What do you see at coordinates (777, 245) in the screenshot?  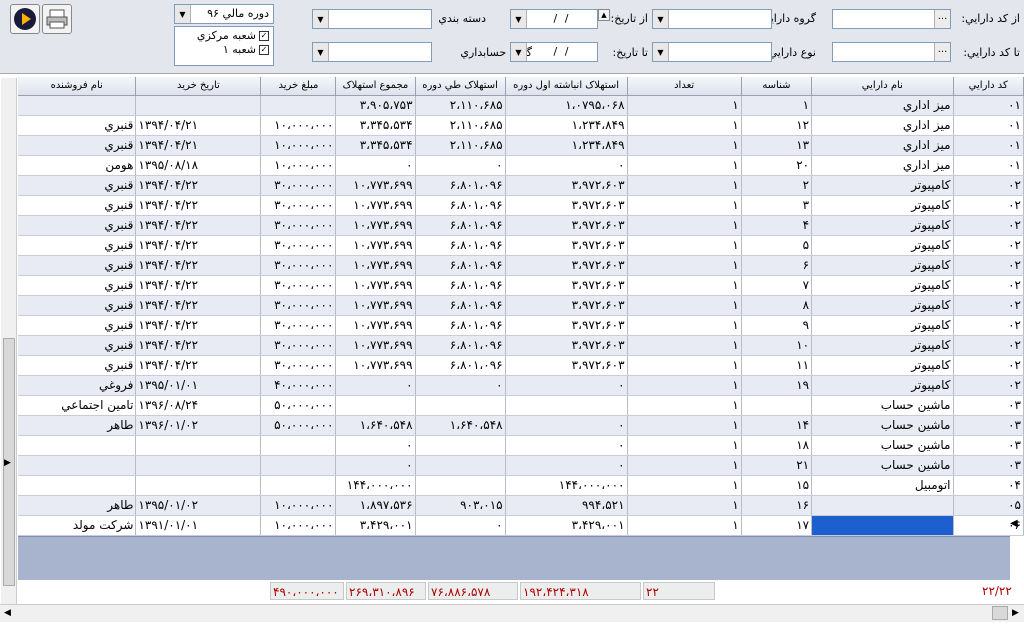 I see `cell-id: ۵` at bounding box center [777, 245].